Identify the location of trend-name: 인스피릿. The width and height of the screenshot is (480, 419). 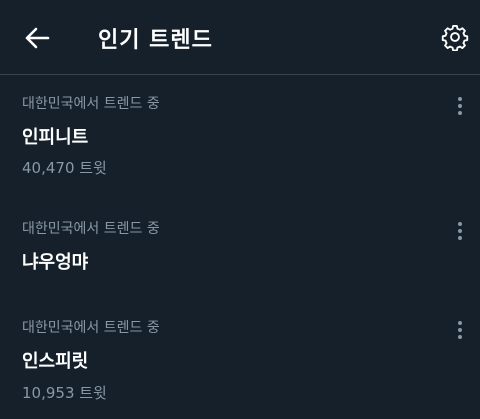
(55, 360).